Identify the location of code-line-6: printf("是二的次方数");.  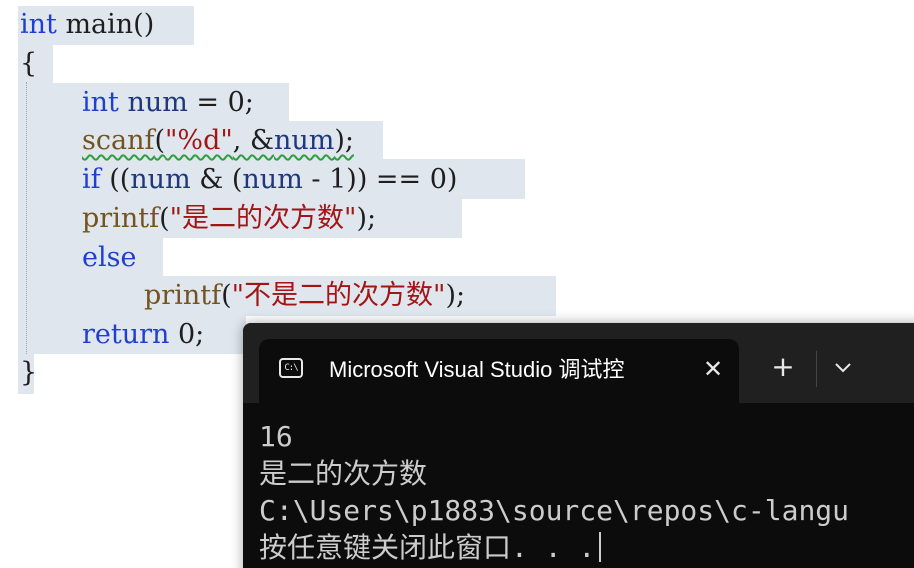
(229, 219).